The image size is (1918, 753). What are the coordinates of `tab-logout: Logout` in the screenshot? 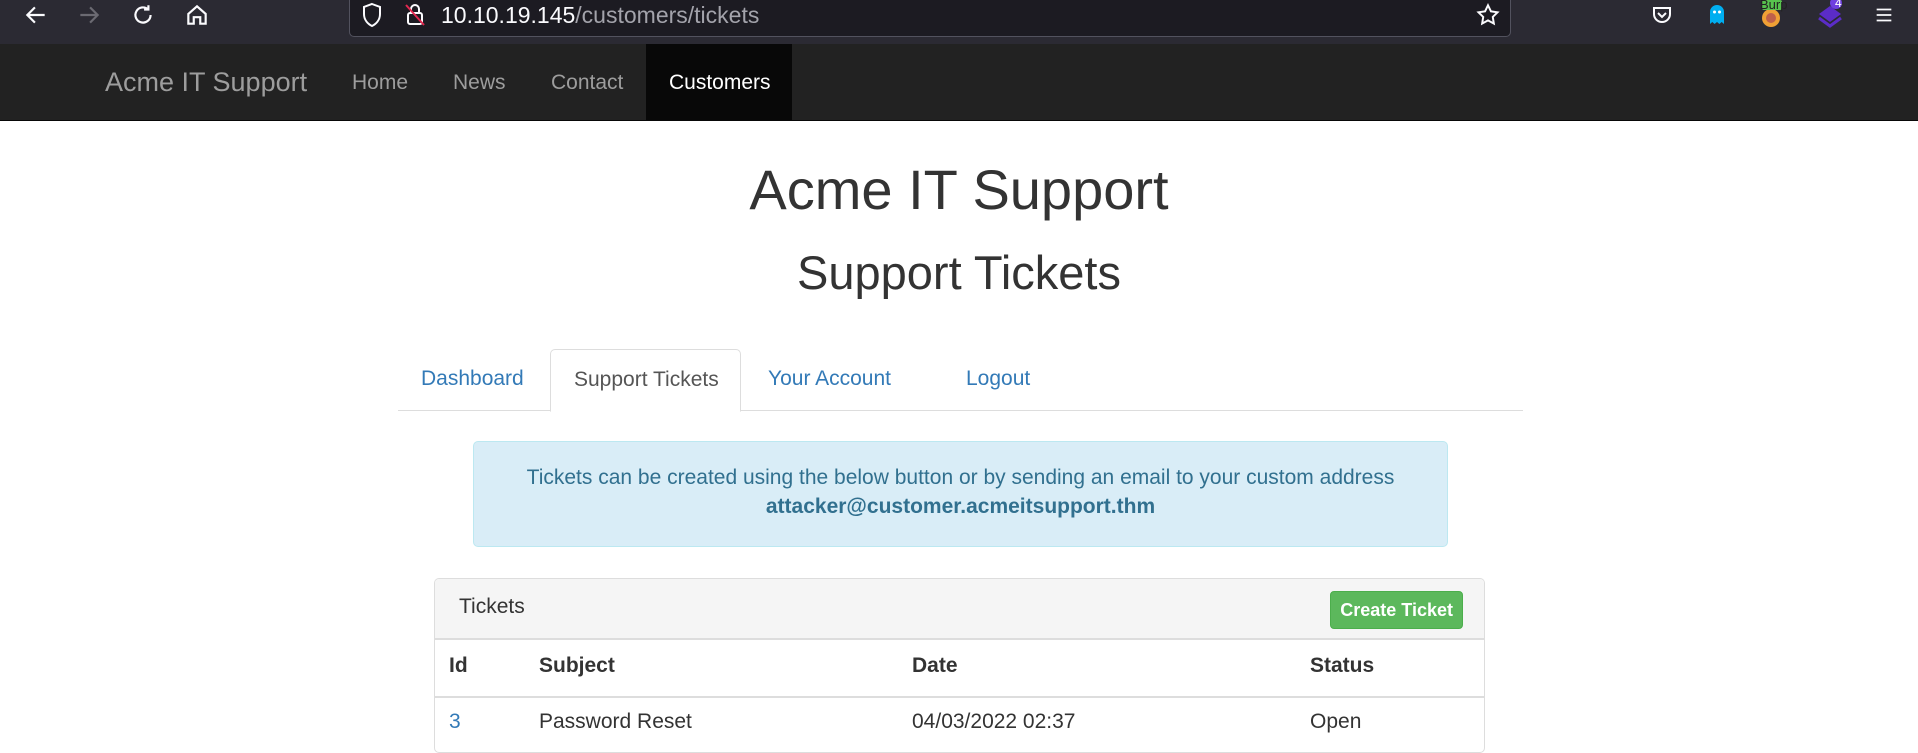 It's located at (998, 380).